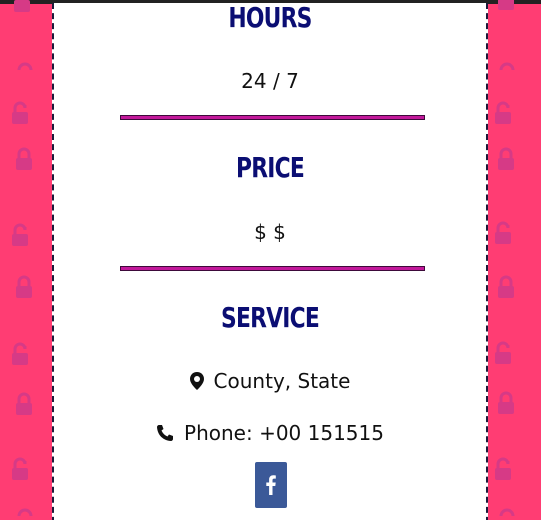  Describe the element at coordinates (165, 433) in the screenshot. I see `phone-icon` at that location.